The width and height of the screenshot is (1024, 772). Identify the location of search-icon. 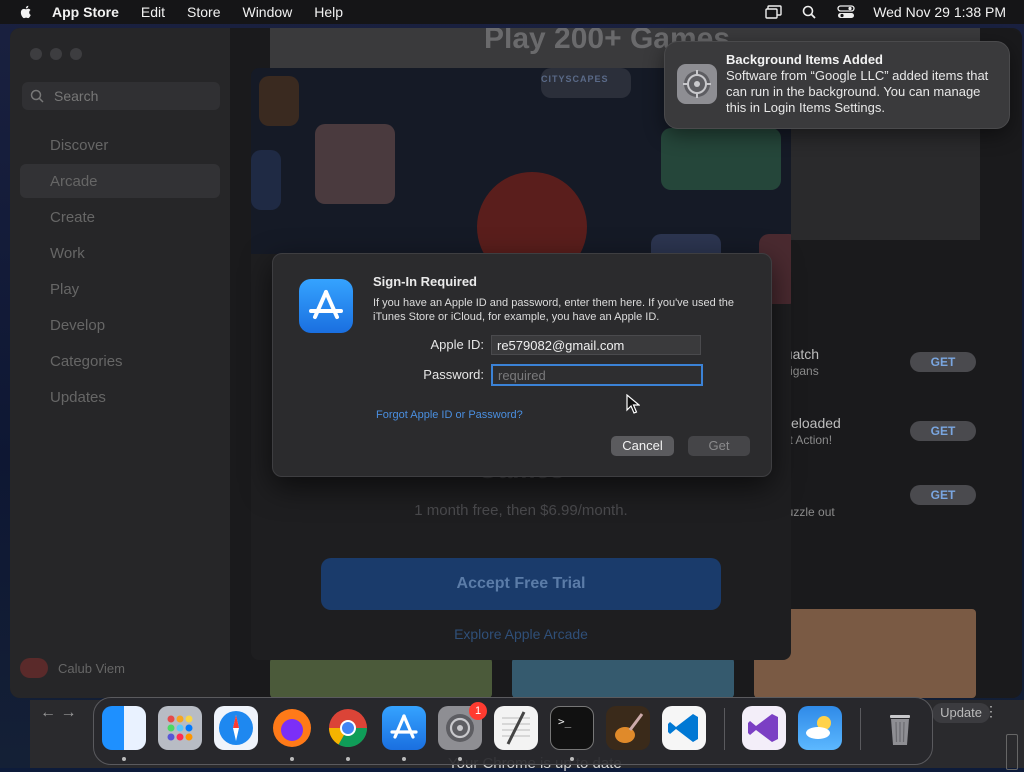
(37, 96).